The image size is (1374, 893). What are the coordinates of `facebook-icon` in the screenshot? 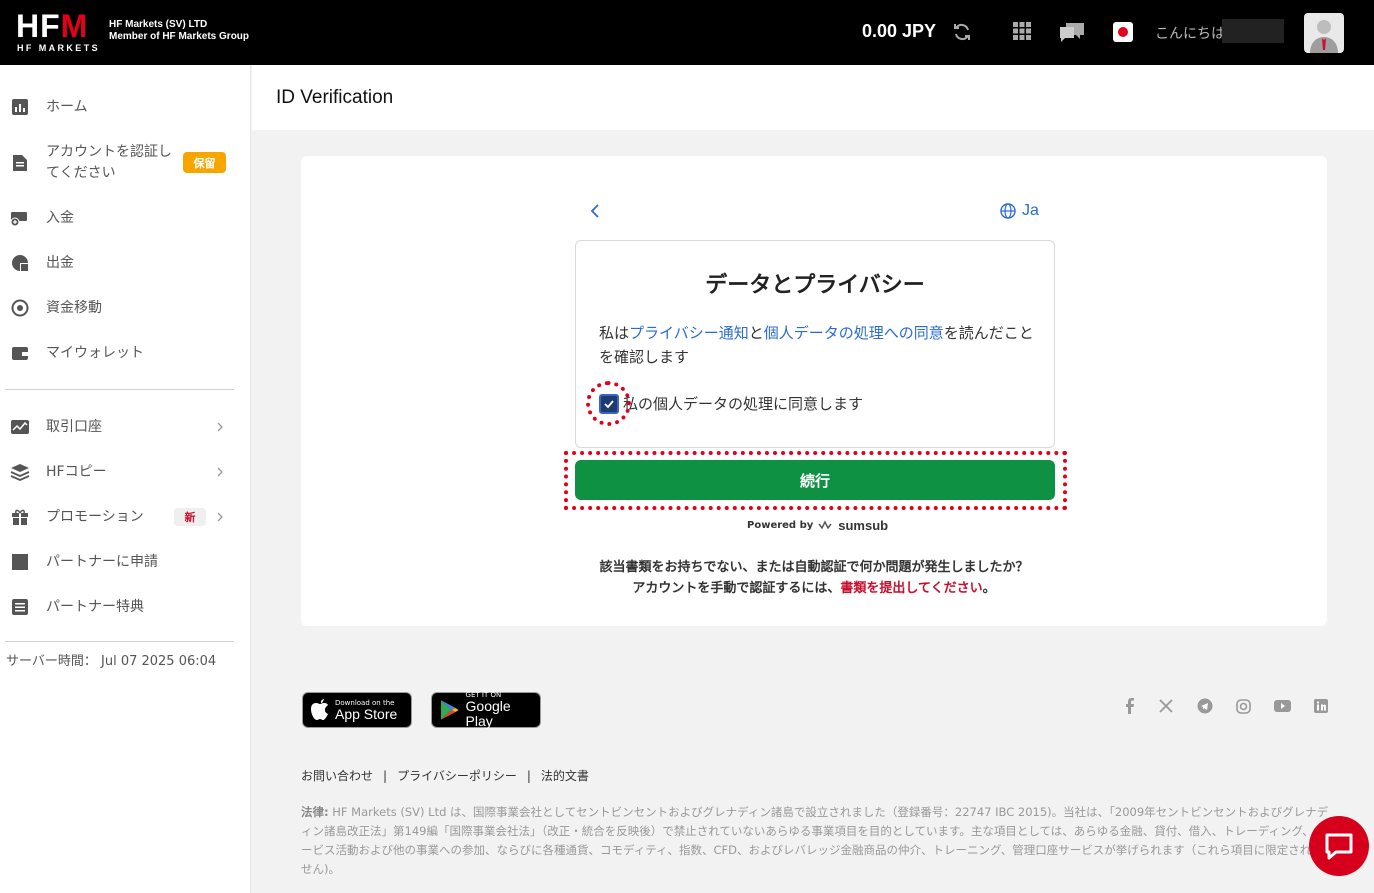 It's located at (1130, 706).